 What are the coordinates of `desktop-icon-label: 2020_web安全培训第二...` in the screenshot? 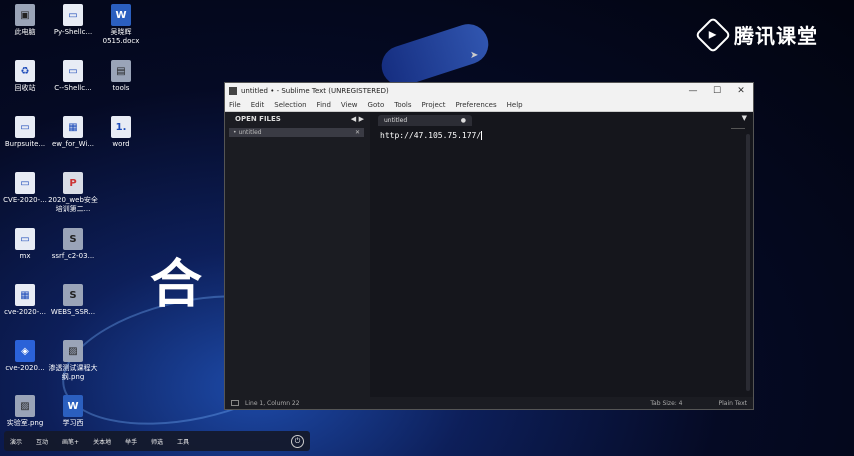 It's located at (73, 204).